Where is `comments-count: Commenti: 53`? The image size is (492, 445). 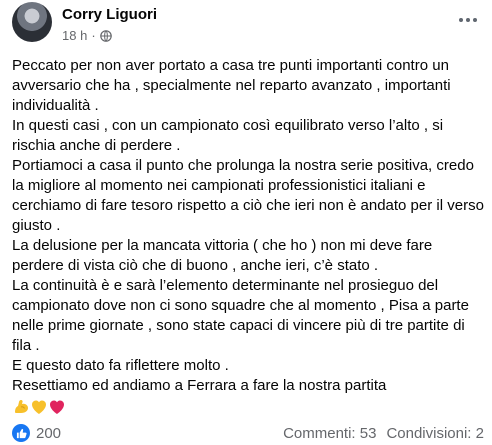 comments-count: Commenti: 53 is located at coordinates (329, 433).